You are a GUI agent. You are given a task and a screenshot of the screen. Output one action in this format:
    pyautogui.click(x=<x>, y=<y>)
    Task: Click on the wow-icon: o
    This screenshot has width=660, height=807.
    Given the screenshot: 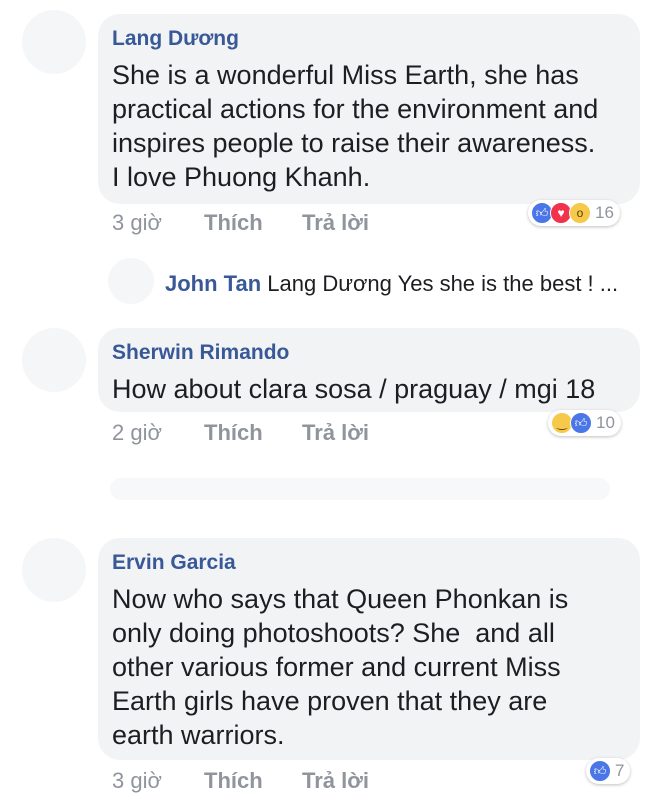 What is the action you would take?
    pyautogui.click(x=580, y=213)
    